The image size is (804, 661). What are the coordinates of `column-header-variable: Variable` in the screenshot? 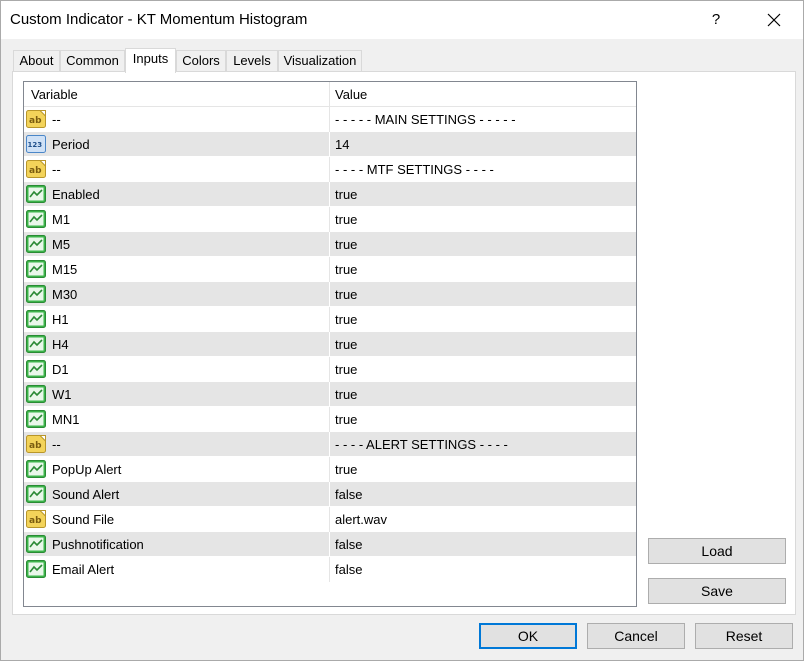 It's located at (54, 94).